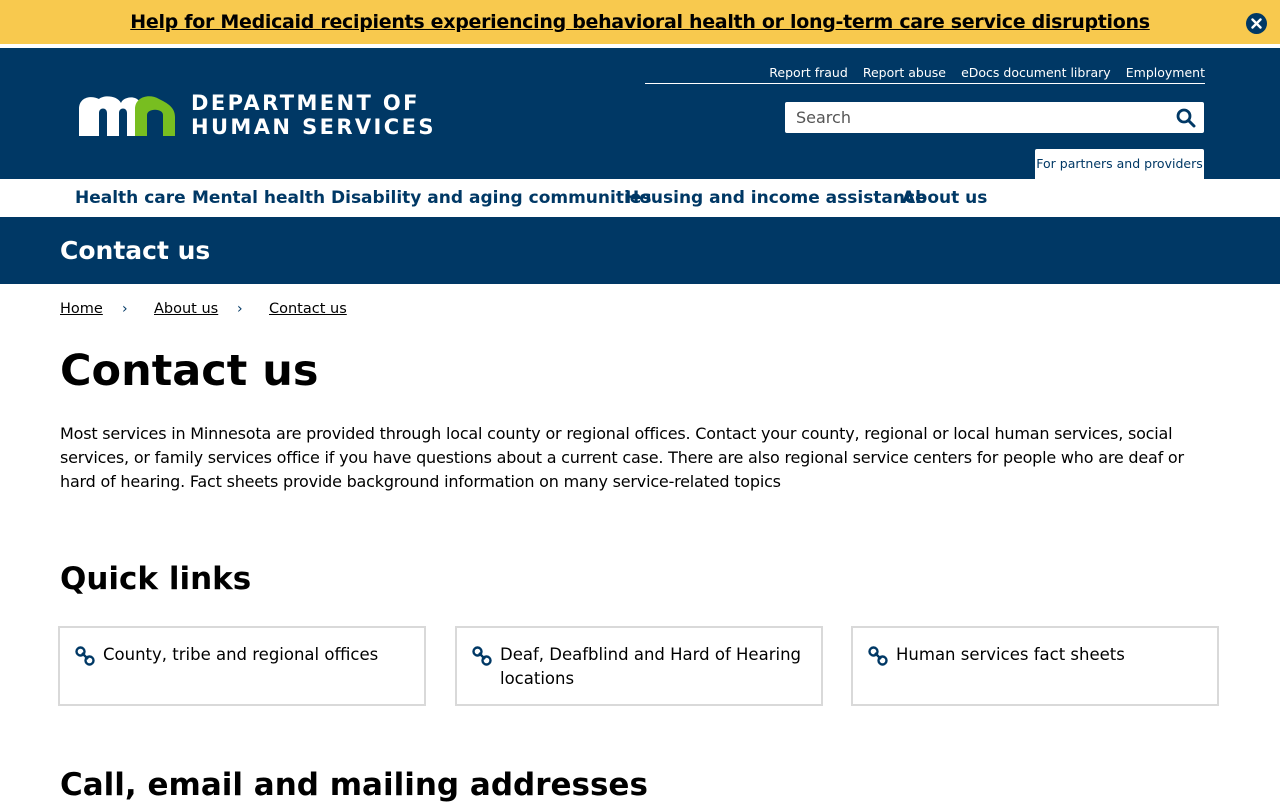 The image size is (1280, 803). I want to click on logo-line-1: DEPARTMENT OF, so click(305, 103).